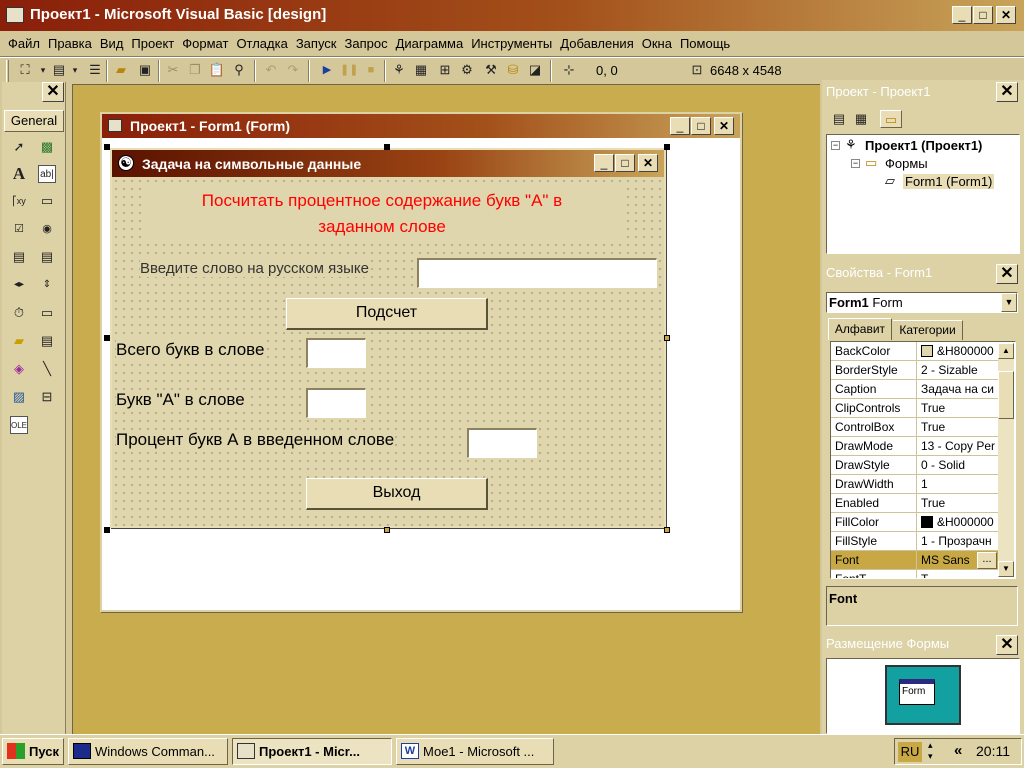 The height and width of the screenshot is (768, 1024). What do you see at coordinates (680, 126) in the screenshot?
I see `form-window-minimize-button: _` at bounding box center [680, 126].